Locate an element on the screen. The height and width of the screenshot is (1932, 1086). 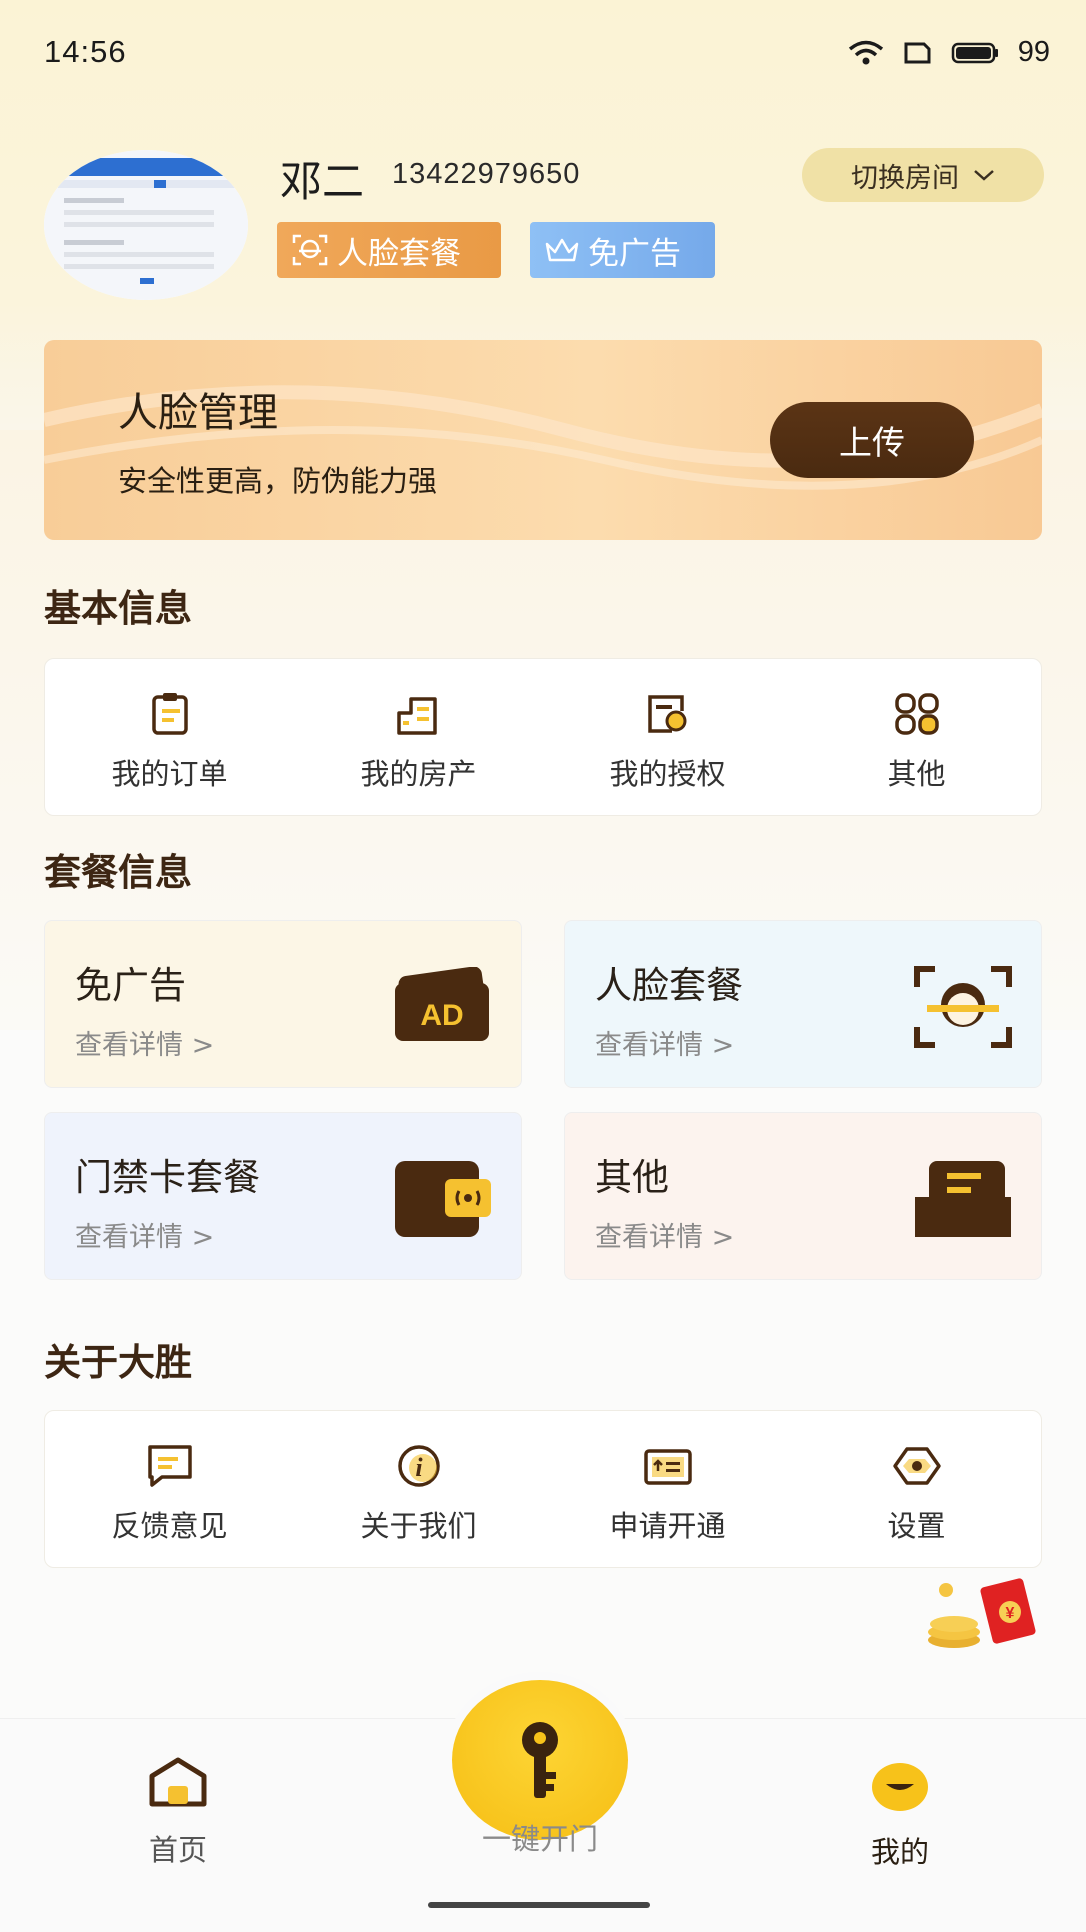
basic-info-title: 基本信息 is located at coordinates (118, 608).